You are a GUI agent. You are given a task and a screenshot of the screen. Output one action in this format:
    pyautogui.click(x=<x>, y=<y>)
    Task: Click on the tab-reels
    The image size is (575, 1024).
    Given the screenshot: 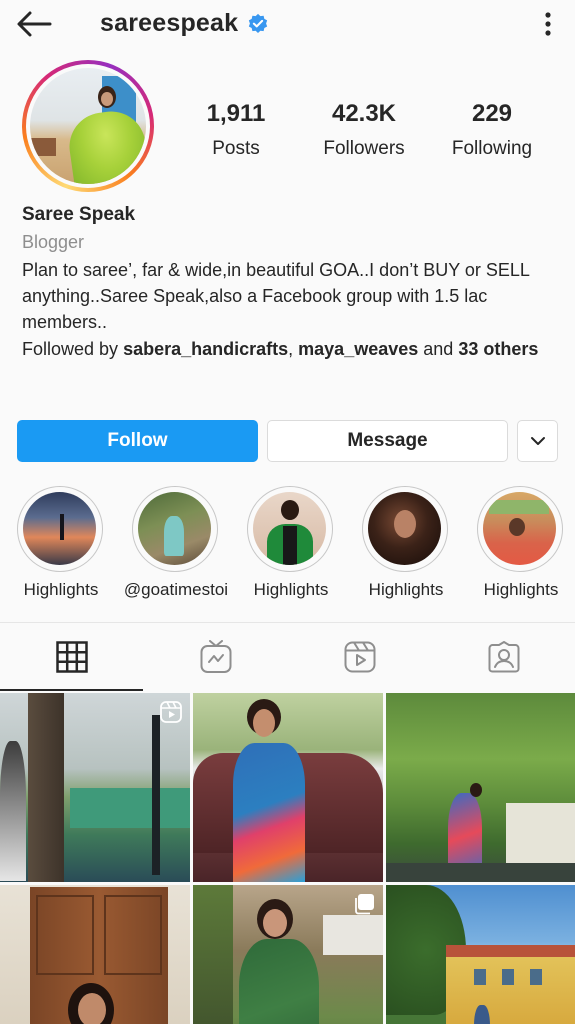 What is the action you would take?
    pyautogui.click(x=359, y=657)
    